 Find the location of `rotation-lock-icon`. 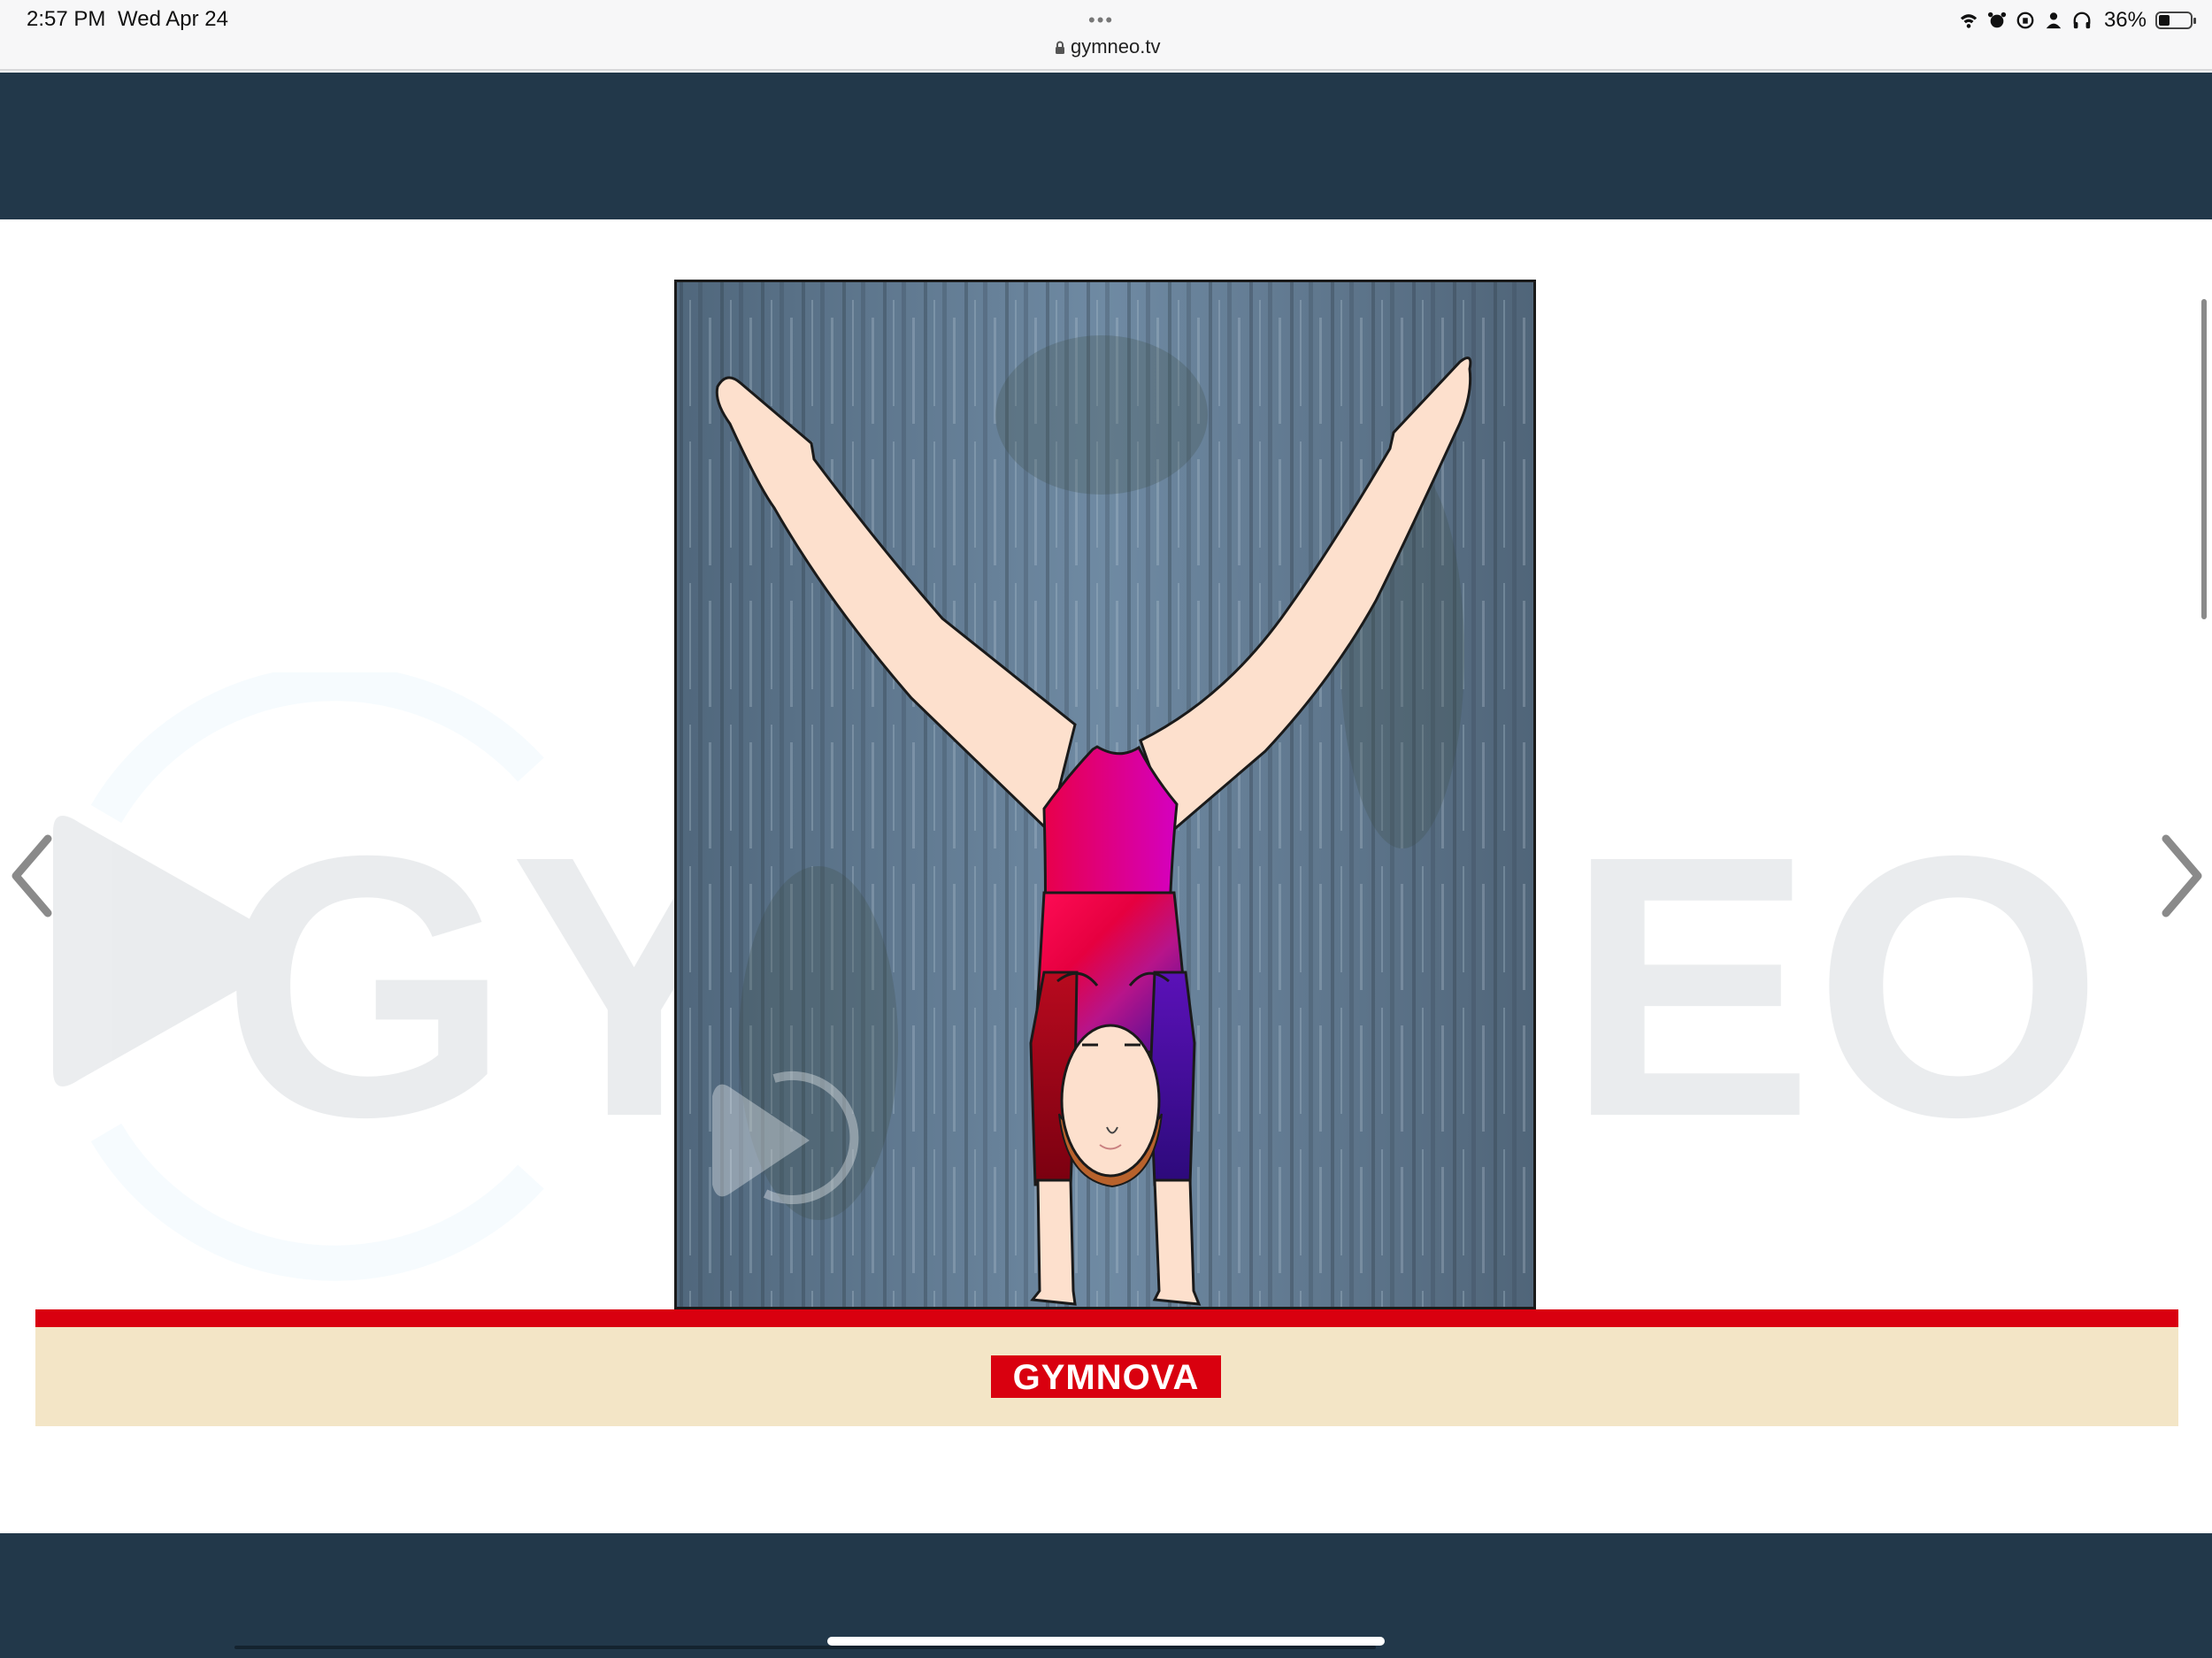

rotation-lock-icon is located at coordinates (2025, 20).